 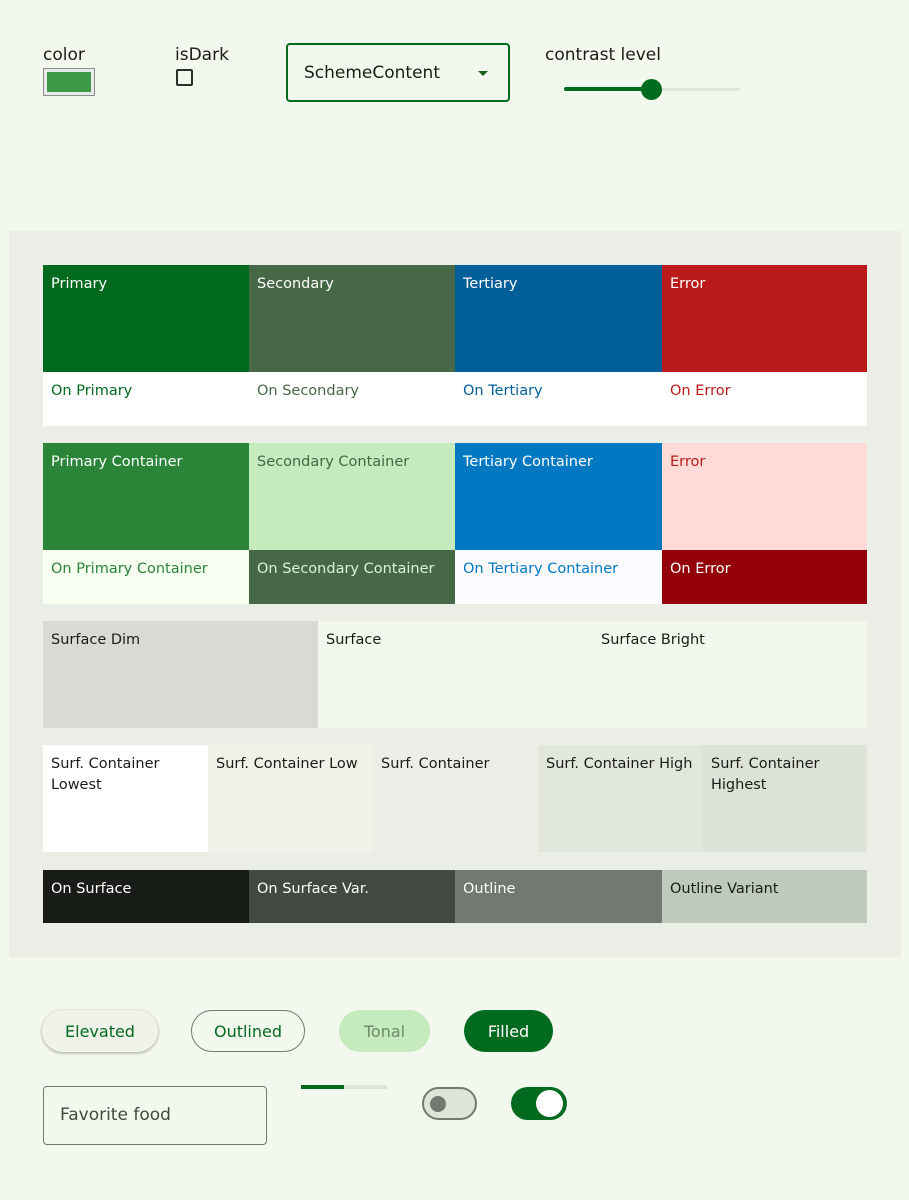 What do you see at coordinates (603, 55) in the screenshot?
I see `contrast-level-label: contrast level` at bounding box center [603, 55].